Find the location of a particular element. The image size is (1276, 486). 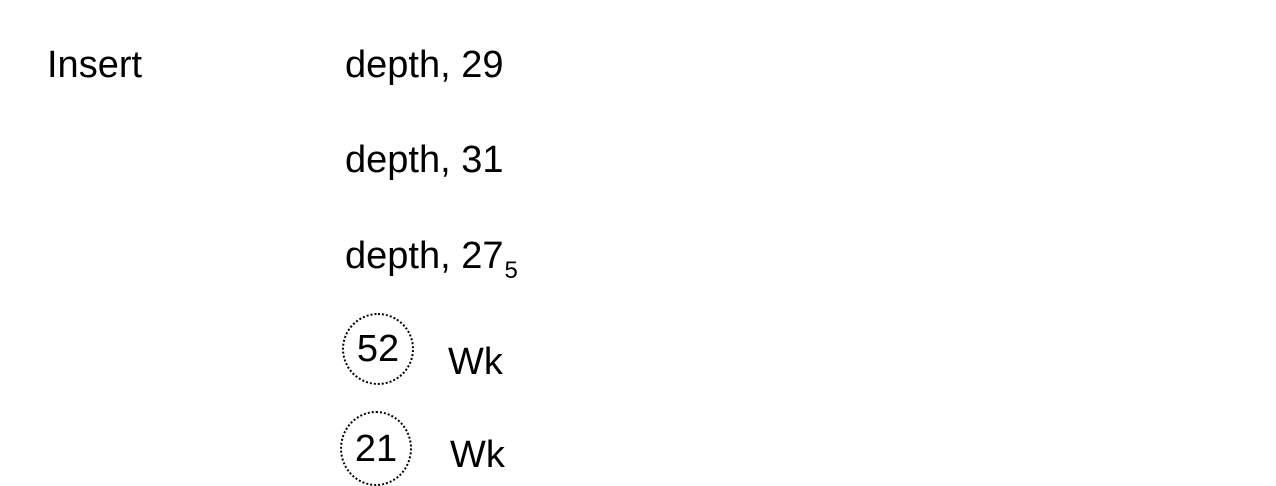

insert-label: Insert is located at coordinates (95, 65).